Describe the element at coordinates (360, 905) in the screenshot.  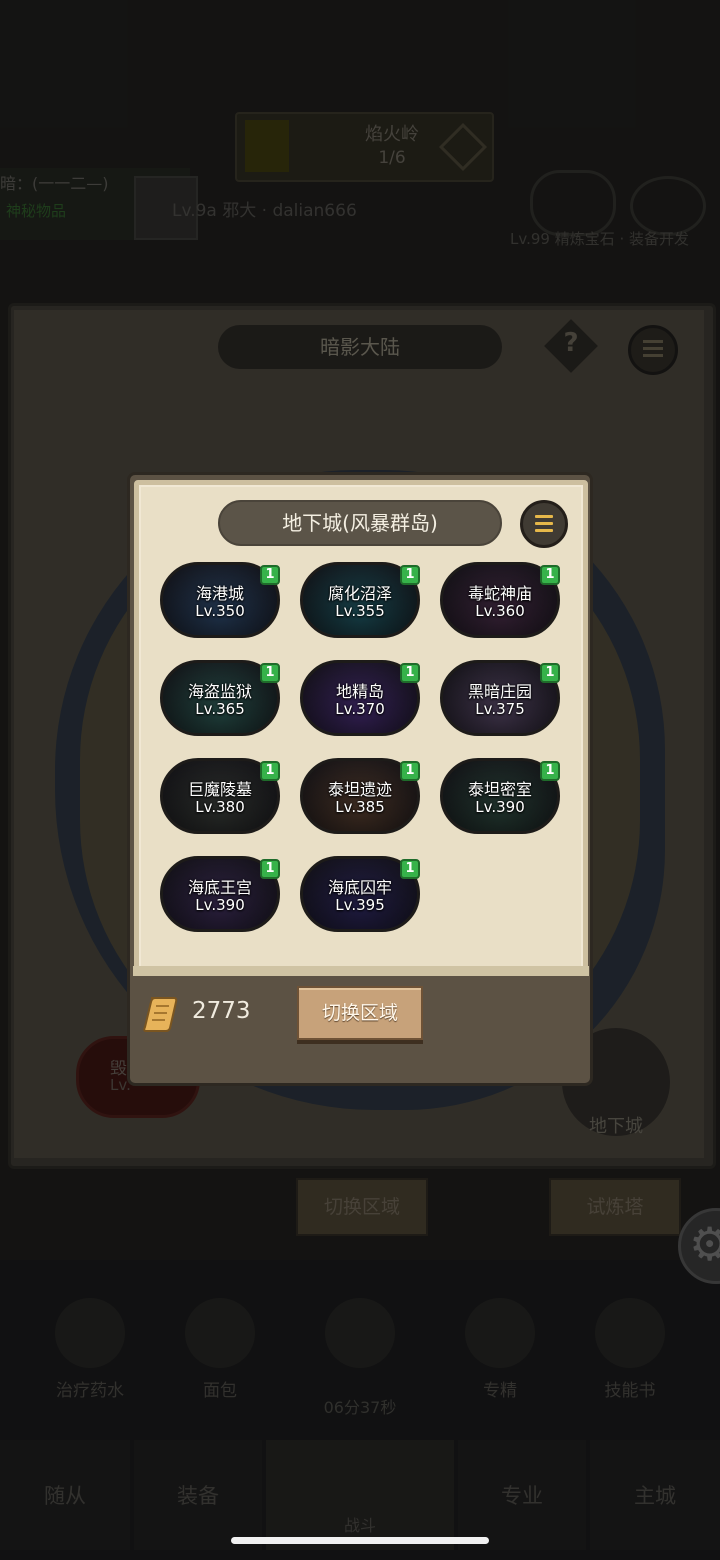
I see `dungeon-level: Lv.395` at that location.